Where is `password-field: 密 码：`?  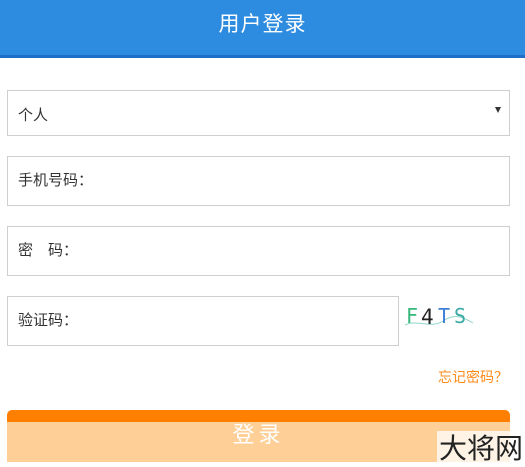 password-field: 密 码： is located at coordinates (258, 251).